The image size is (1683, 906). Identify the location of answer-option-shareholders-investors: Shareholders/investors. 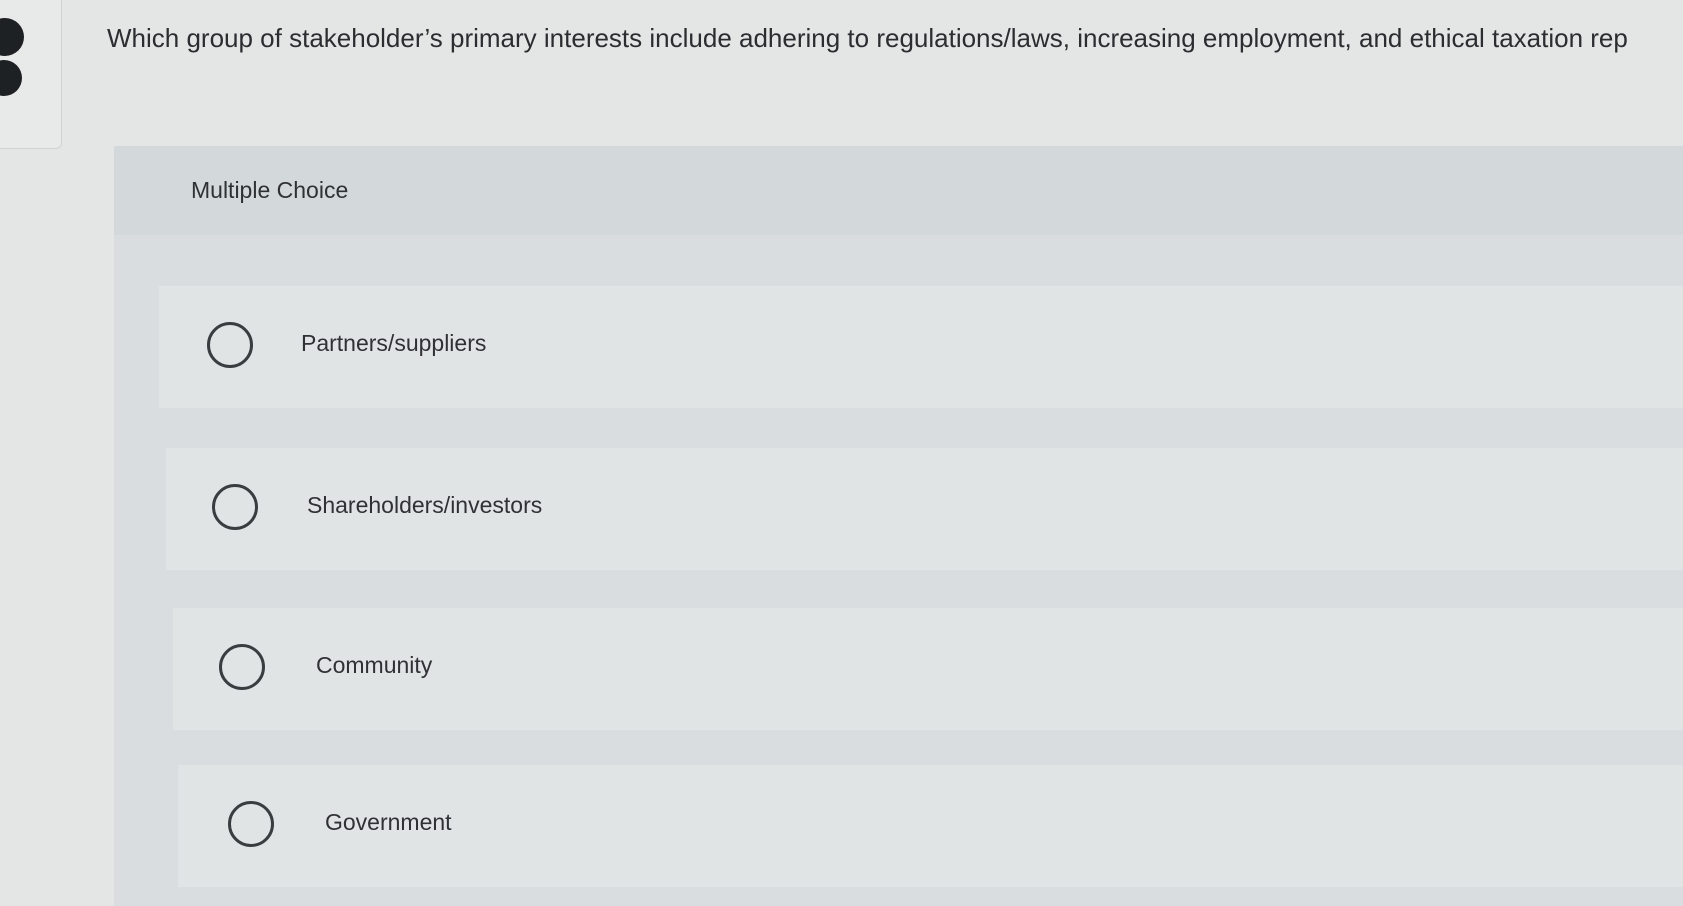
(924, 509).